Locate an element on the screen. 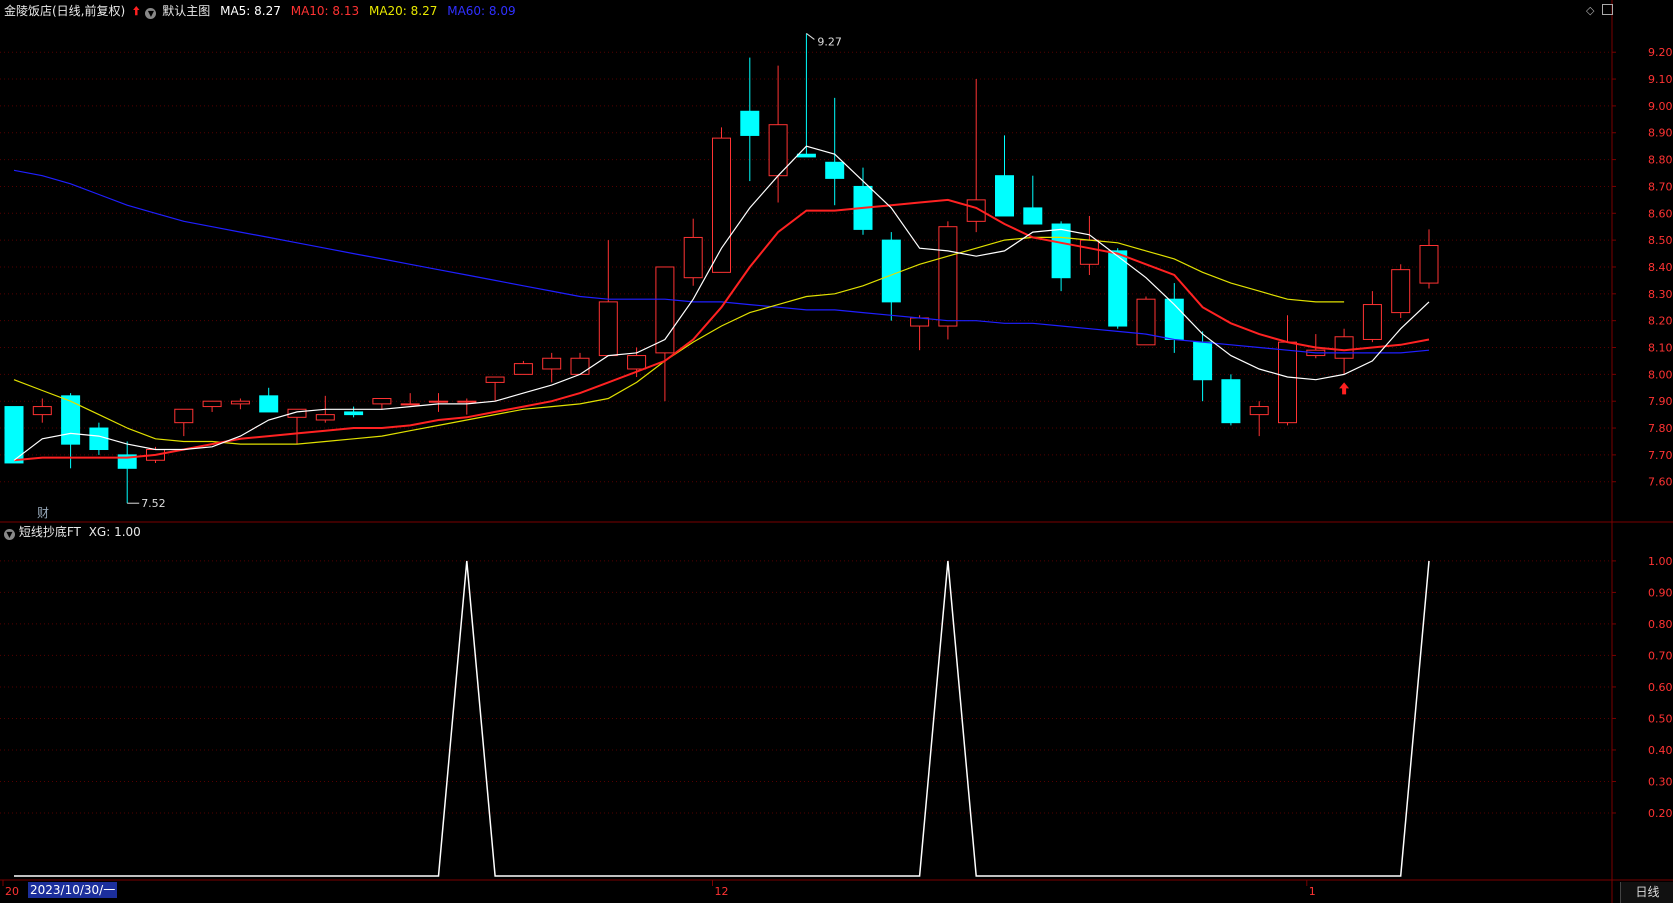 This screenshot has height=903, width=1673. ma5-value: 8.27 is located at coordinates (267, 11).